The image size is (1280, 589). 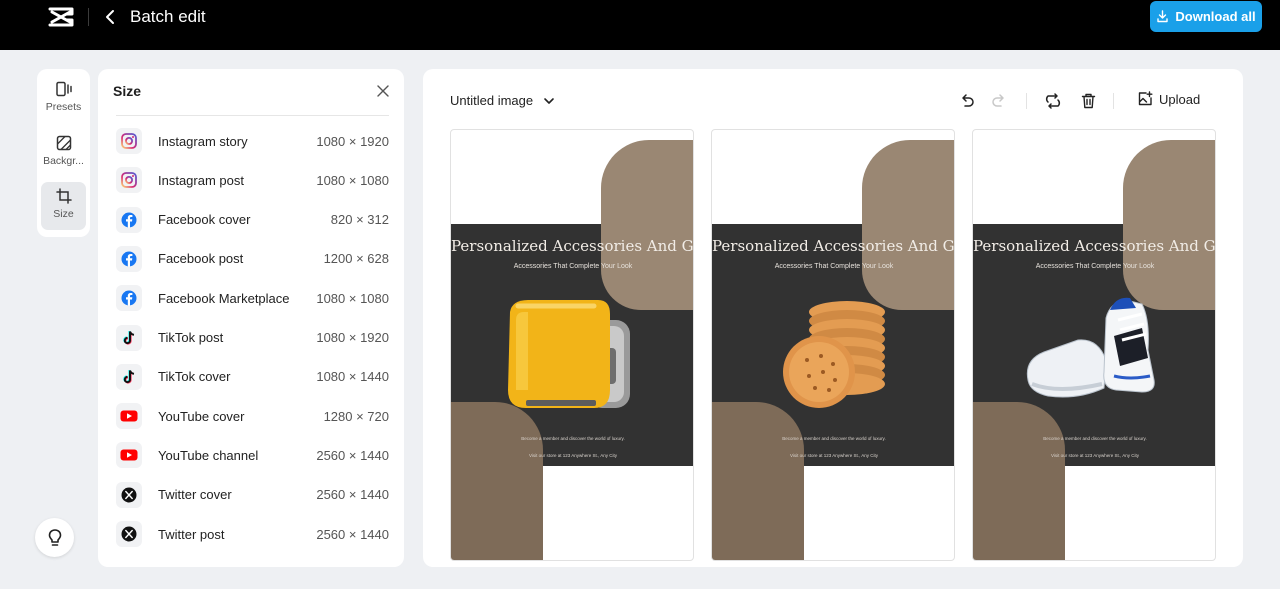 What do you see at coordinates (204, 220) in the screenshot?
I see `size-option-label: Facebook cover` at bounding box center [204, 220].